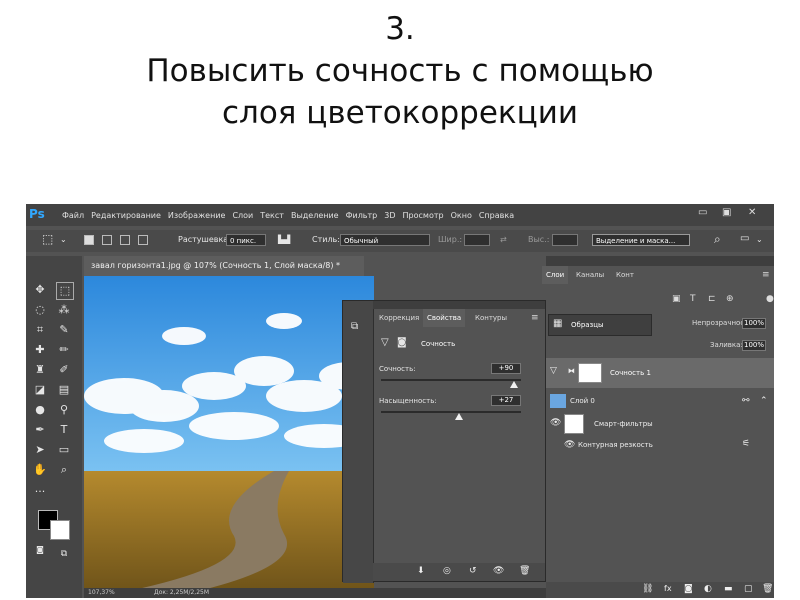 This screenshot has height=600, width=800. Describe the element at coordinates (40, 310) in the screenshot. I see `lasso-tool-icon: ◌` at that location.